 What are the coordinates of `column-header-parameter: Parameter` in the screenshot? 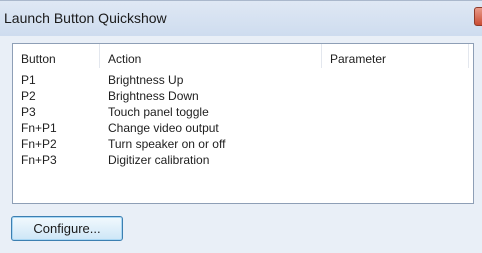 It's located at (358, 59).